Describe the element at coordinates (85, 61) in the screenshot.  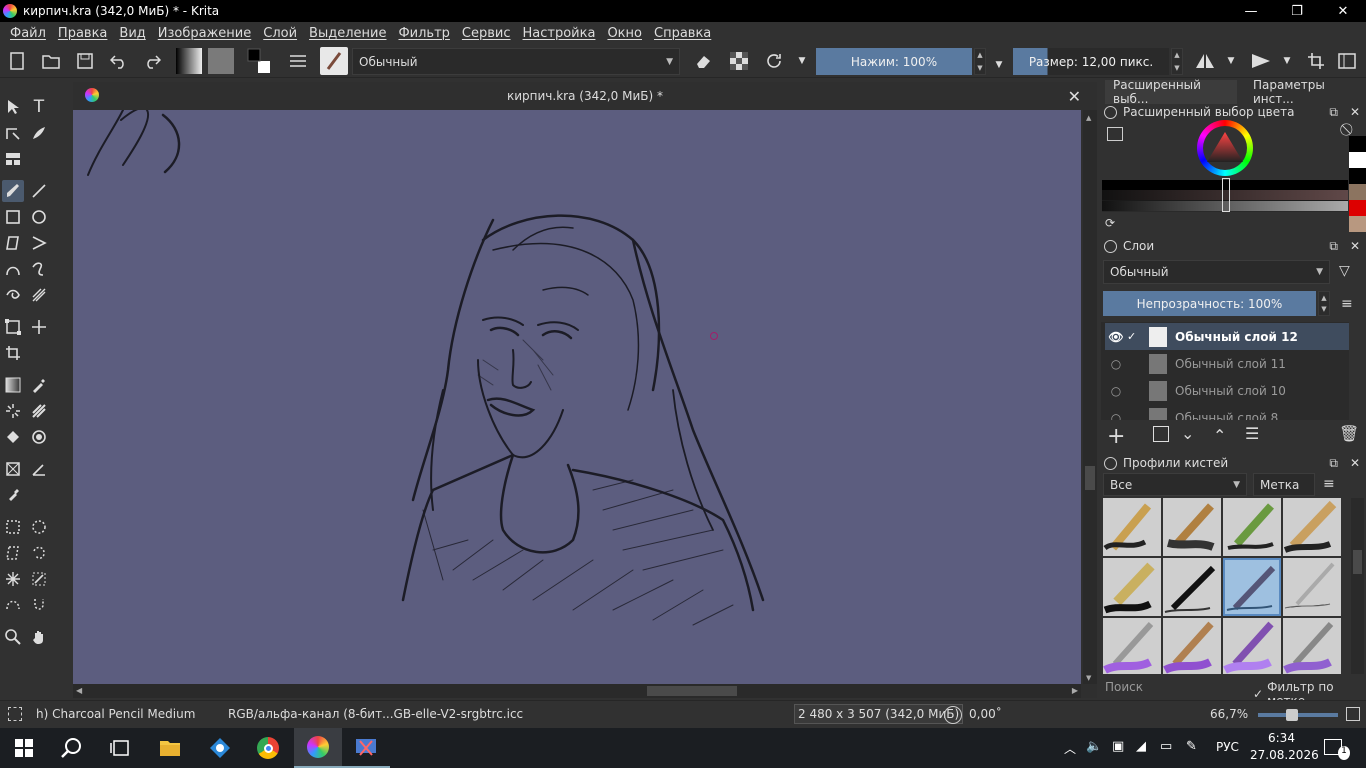
I see `save-icon` at that location.